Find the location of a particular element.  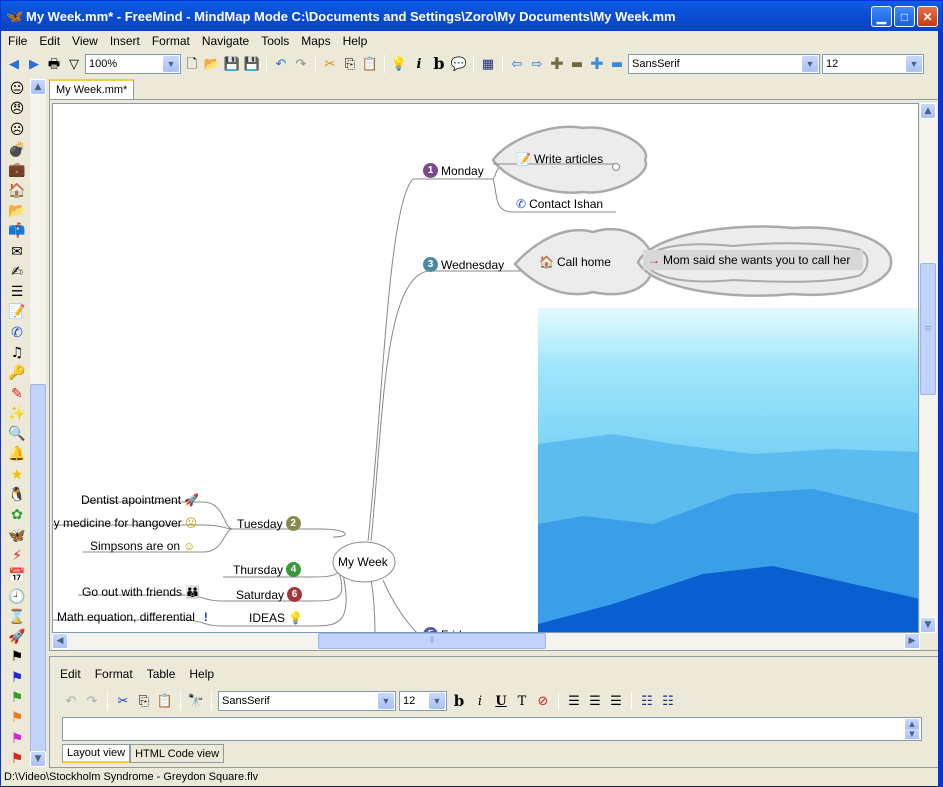

list-icon: ☰ is located at coordinates (17, 292).